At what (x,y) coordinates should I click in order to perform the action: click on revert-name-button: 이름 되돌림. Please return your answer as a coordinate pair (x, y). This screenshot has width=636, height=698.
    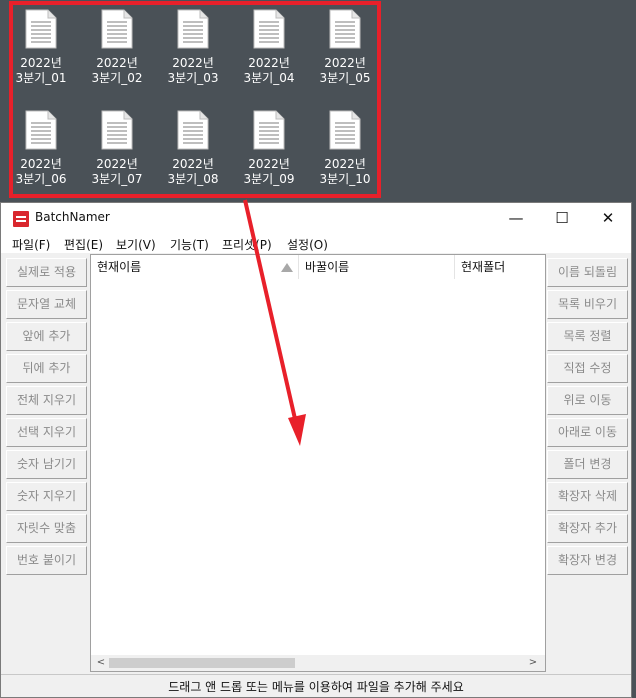
    Looking at the image, I should click on (587, 272).